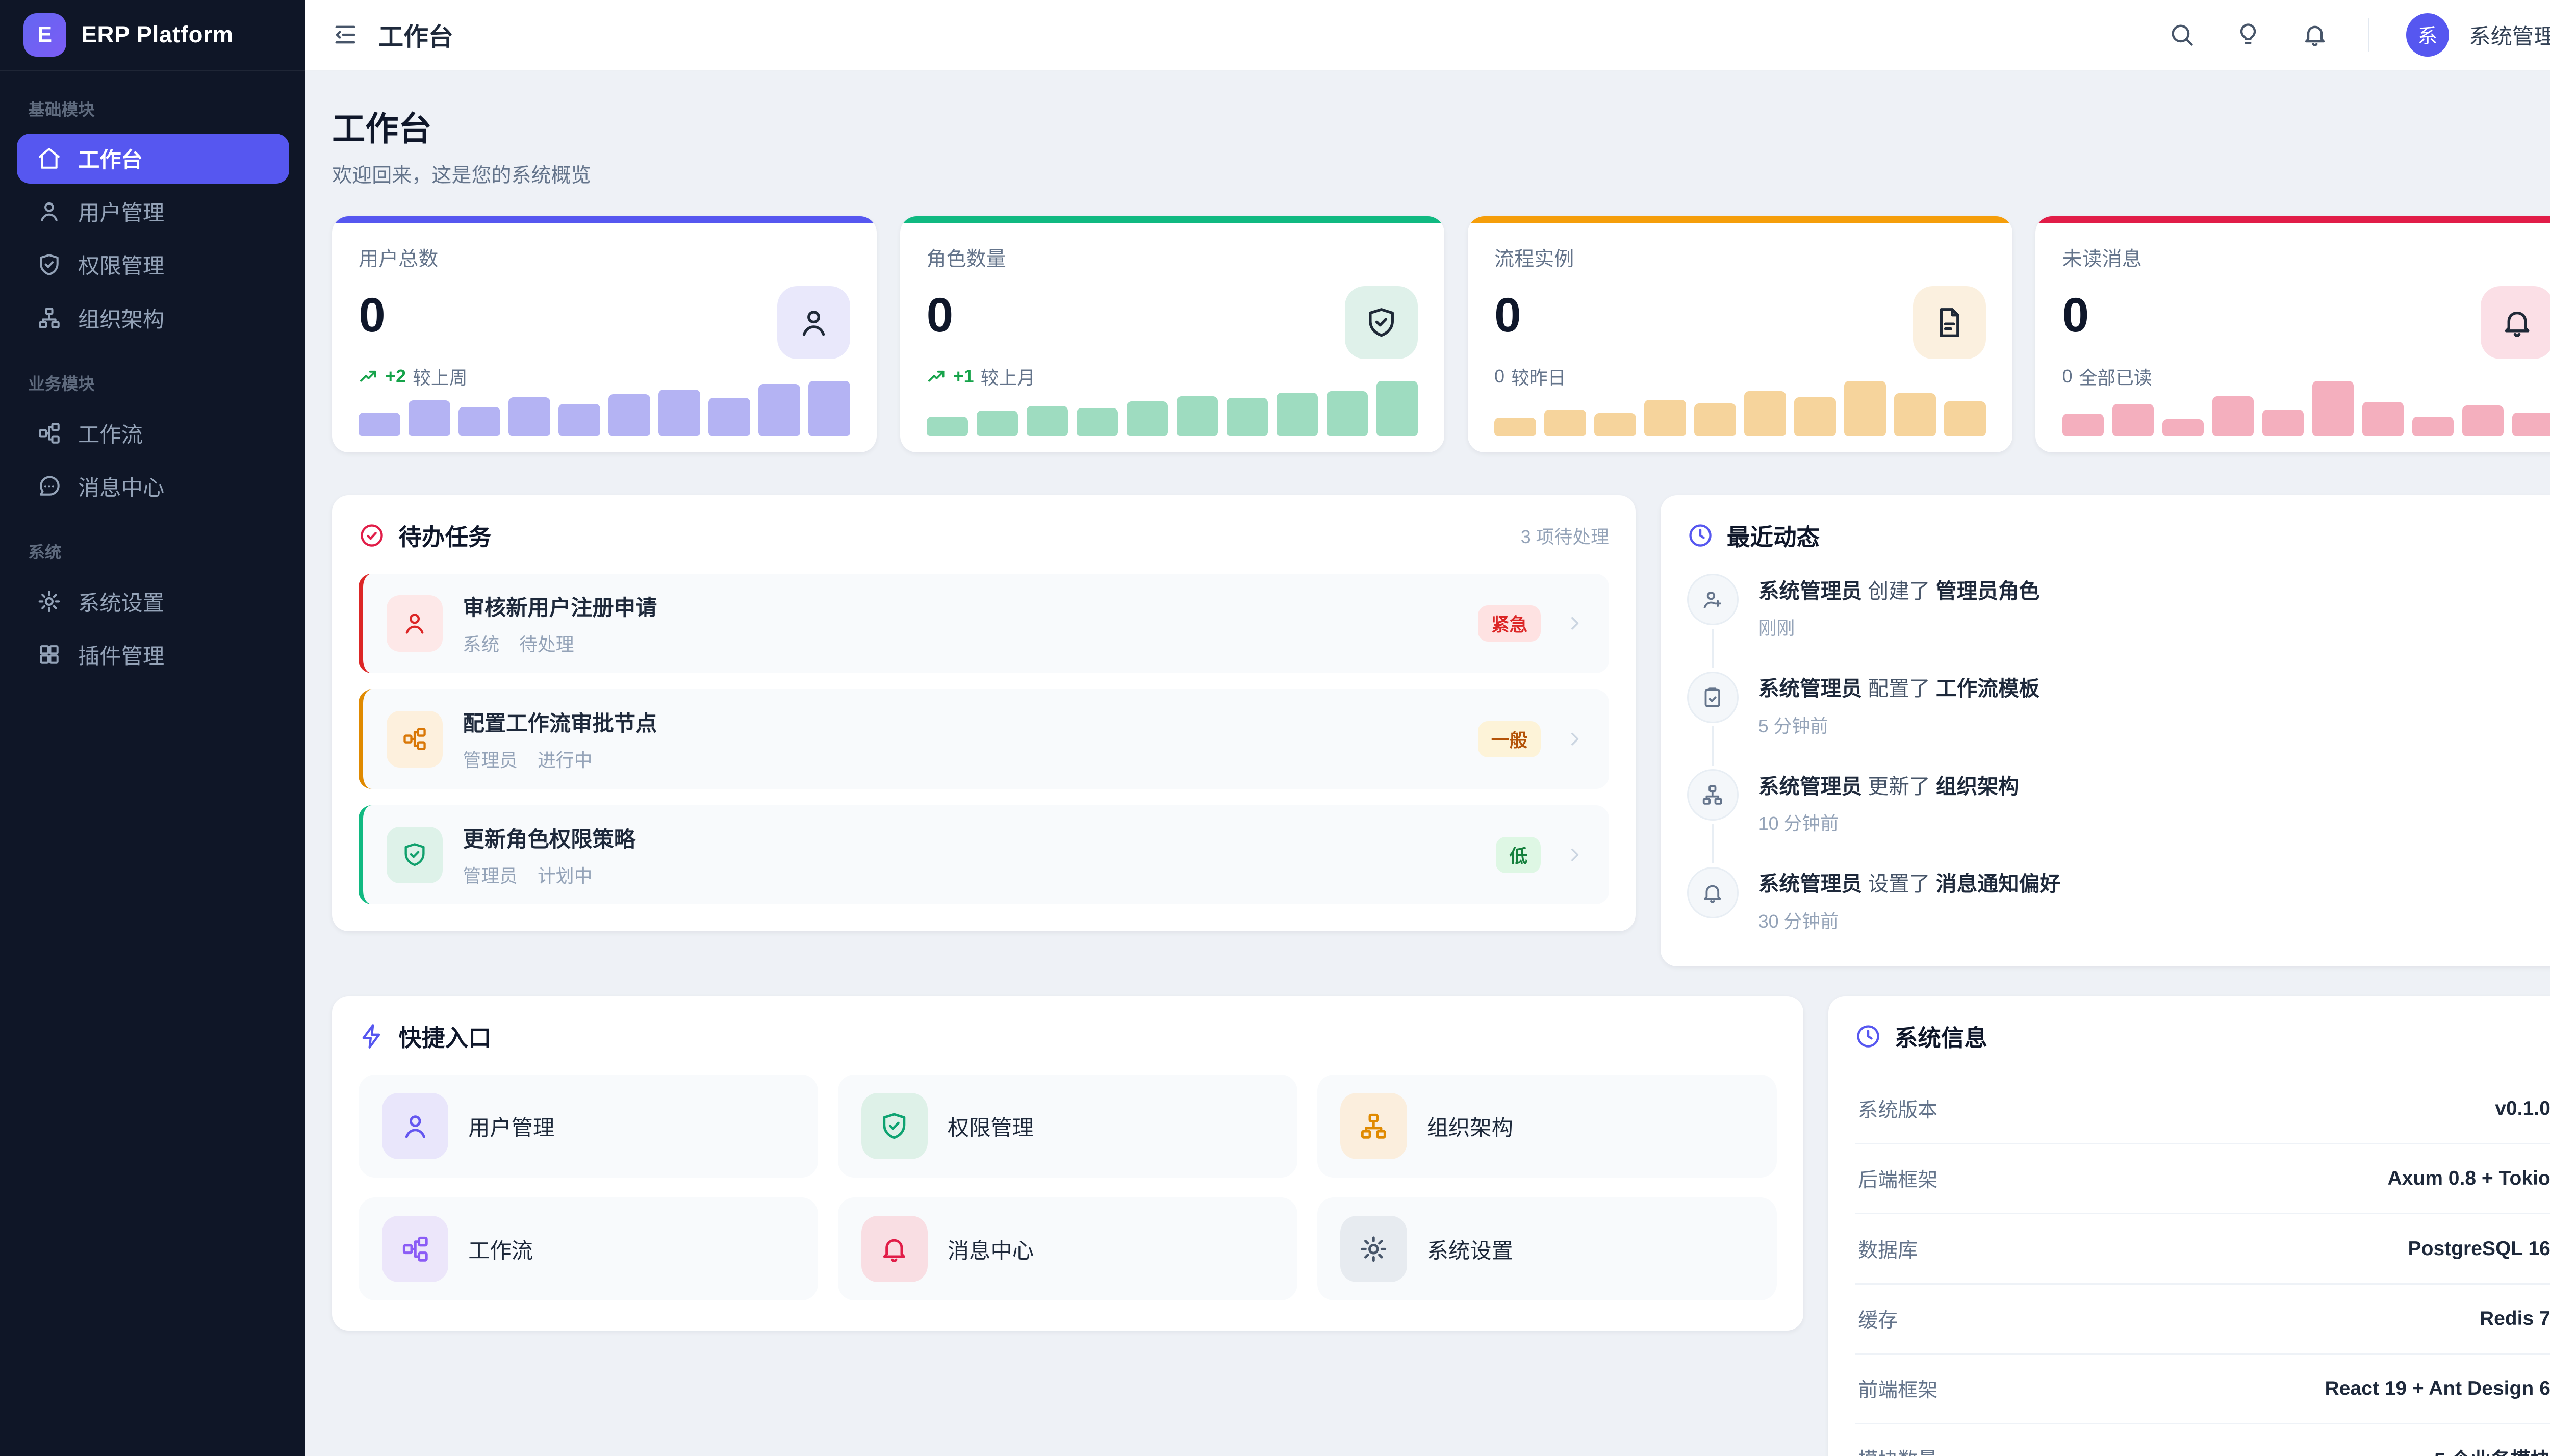 The width and height of the screenshot is (2550, 1456). I want to click on sysinfo-row: 前端框架 React 19 + Ant Design 6, so click(2202, 1389).